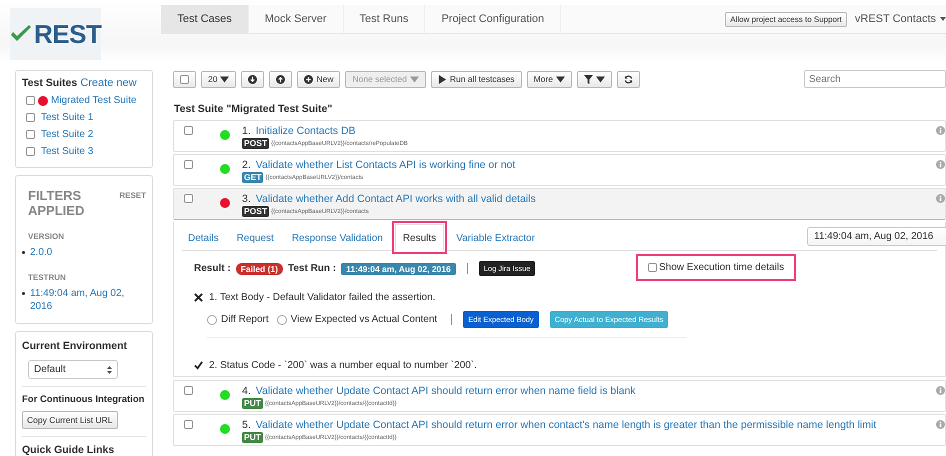  Describe the element at coordinates (50, 83) in the screenshot. I see `panel-title: Test Suites` at that location.